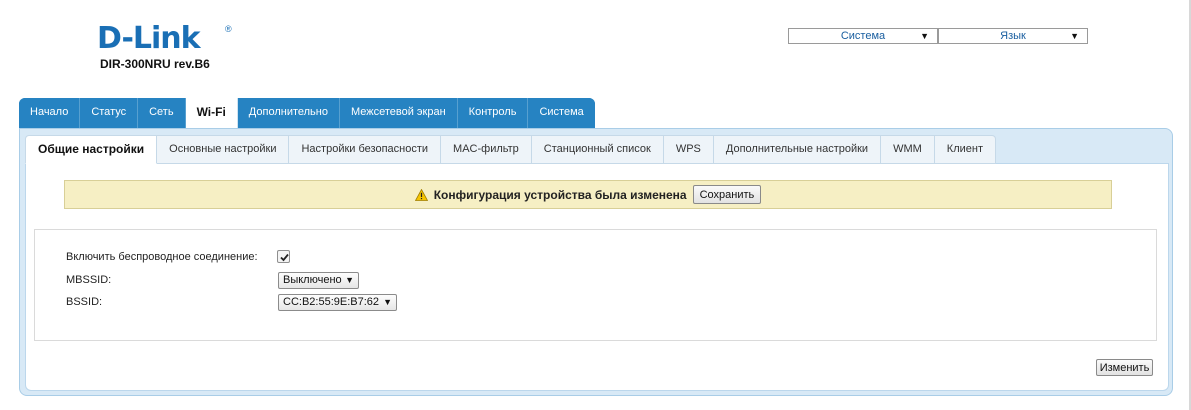 The height and width of the screenshot is (410, 1191). I want to click on enable-wireless-checkbox, so click(283, 256).